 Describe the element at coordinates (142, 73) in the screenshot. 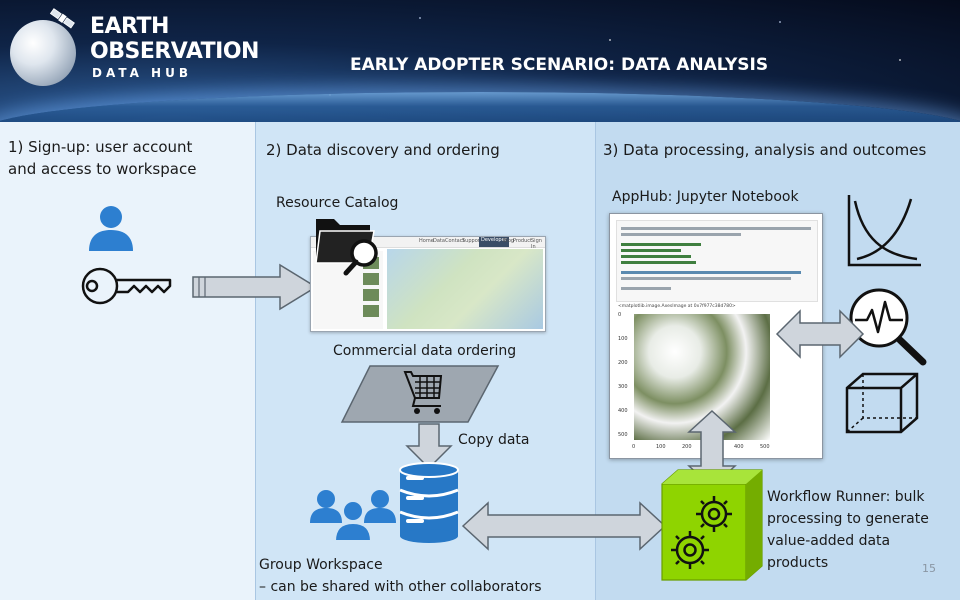

I see `logo-subtitle: DATA HUB` at that location.